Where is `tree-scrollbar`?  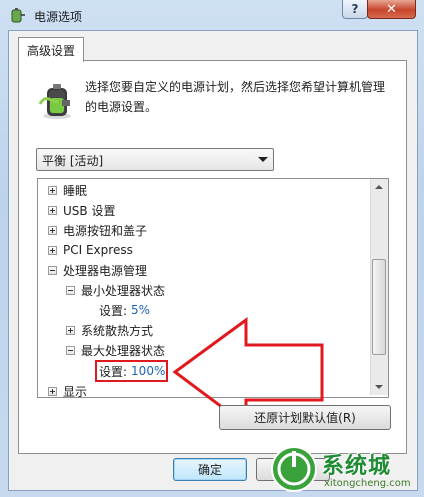 tree-scrollbar is located at coordinates (379, 287).